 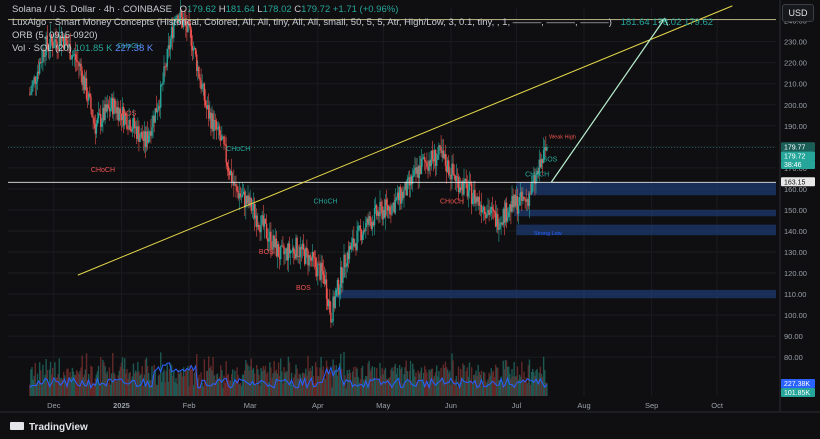 What do you see at coordinates (42, 48) in the screenshot?
I see `indicator-volume-label: Vol · SOL (20)` at bounding box center [42, 48].